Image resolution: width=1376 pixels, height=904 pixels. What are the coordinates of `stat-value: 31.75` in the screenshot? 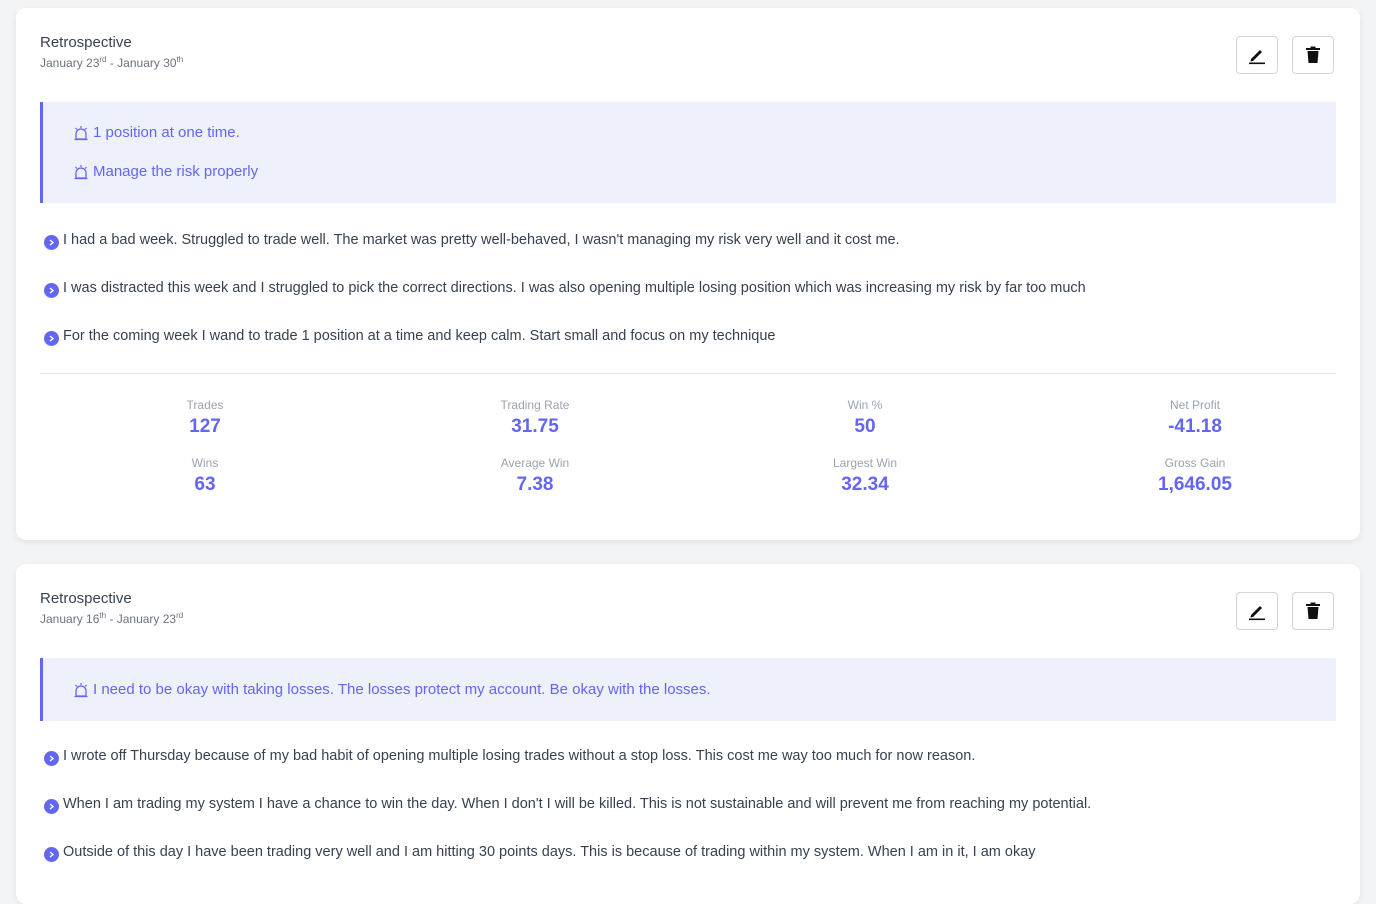 It's located at (535, 426).